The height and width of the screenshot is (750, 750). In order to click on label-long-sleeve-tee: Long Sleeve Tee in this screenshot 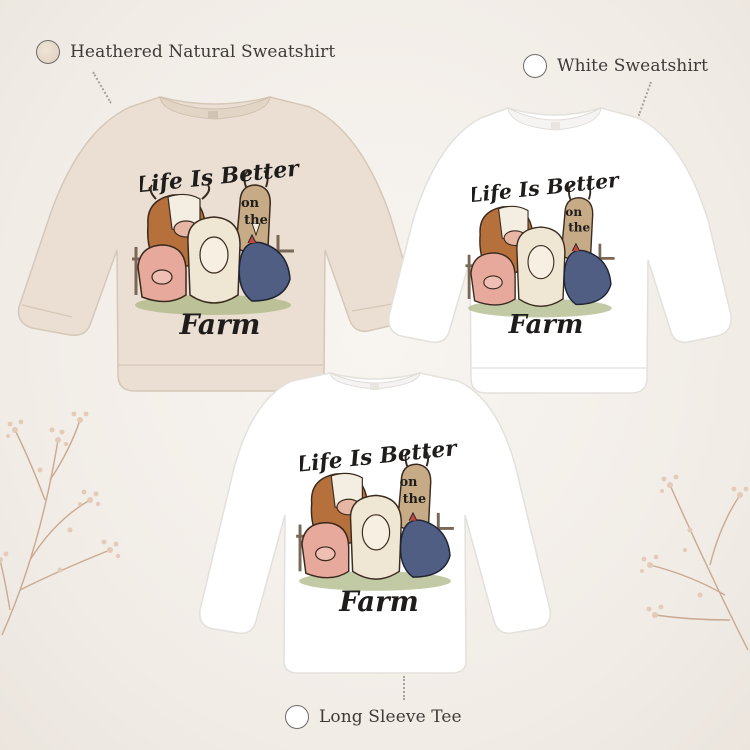, I will do `click(373, 717)`.